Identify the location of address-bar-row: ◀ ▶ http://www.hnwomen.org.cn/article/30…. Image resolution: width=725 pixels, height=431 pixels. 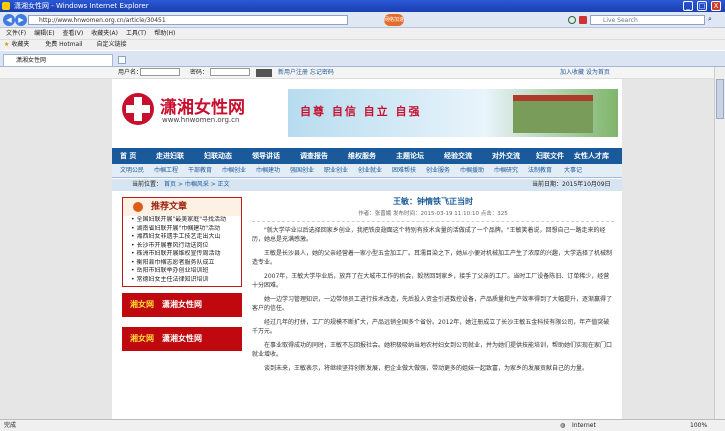
(362, 20).